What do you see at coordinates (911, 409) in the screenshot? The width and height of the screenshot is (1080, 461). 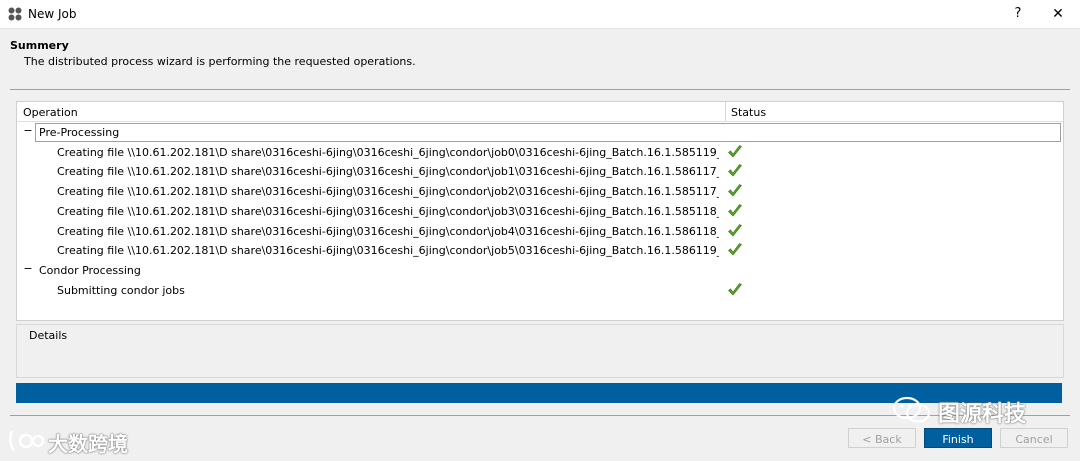 I see `wechat-icon` at bounding box center [911, 409].